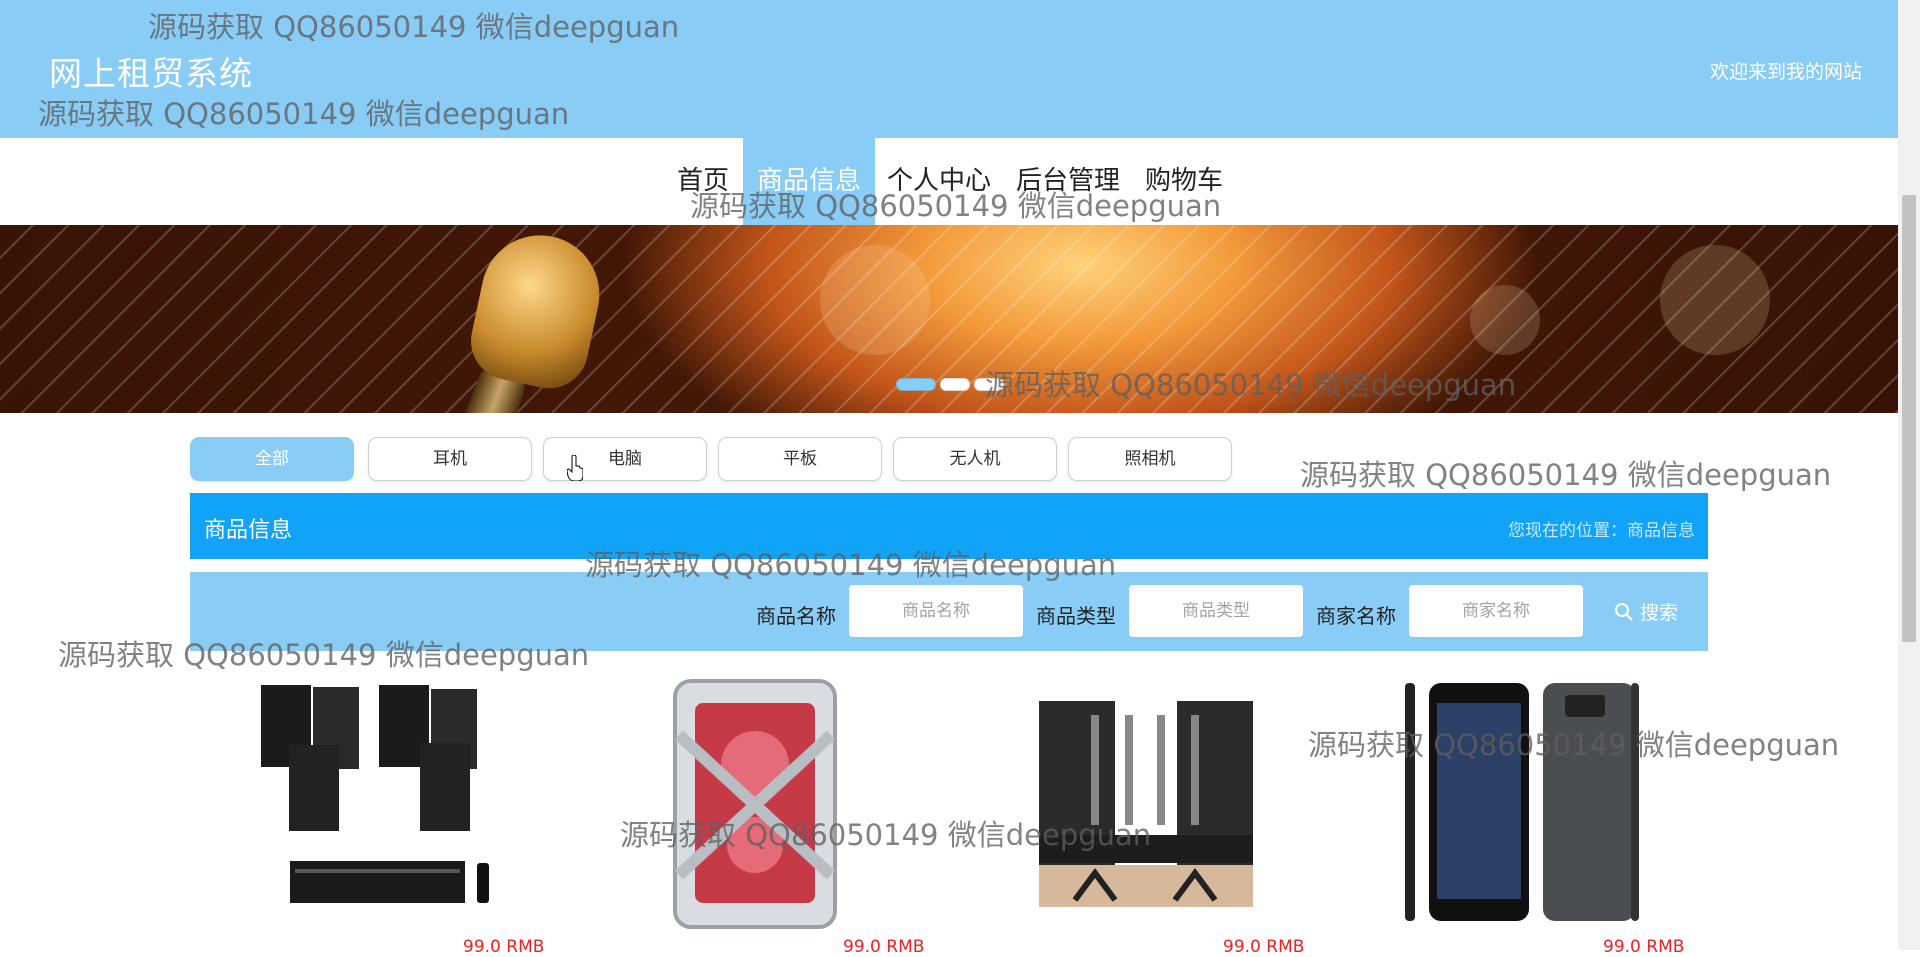 This screenshot has height=957, width=1920. Describe the element at coordinates (1496, 611) in the screenshot. I see `merchant-name-input` at that location.